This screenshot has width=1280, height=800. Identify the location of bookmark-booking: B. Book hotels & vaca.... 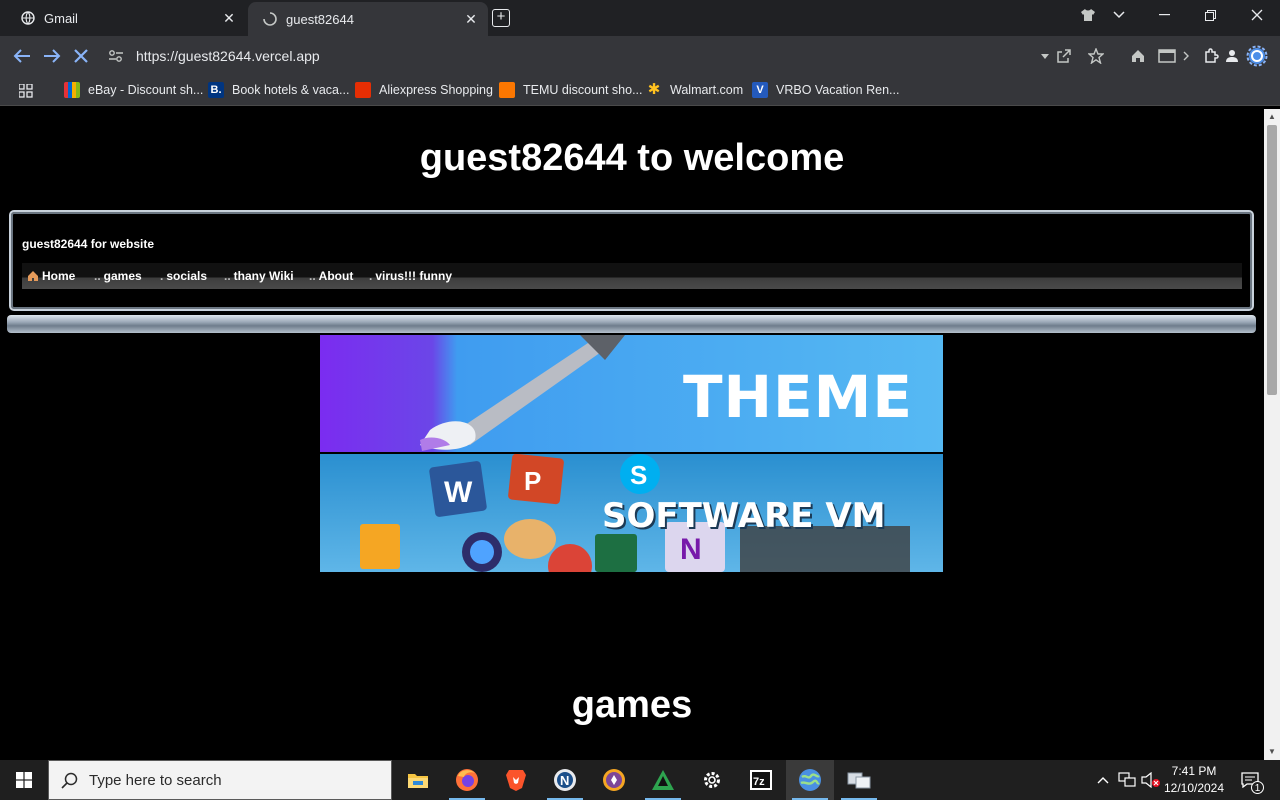
(278, 90).